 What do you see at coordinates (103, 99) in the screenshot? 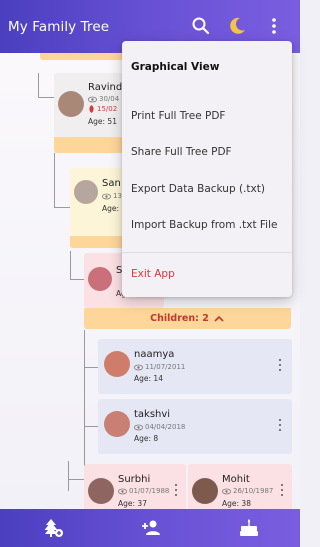
I see `birth-date: 30/04` at bounding box center [103, 99].